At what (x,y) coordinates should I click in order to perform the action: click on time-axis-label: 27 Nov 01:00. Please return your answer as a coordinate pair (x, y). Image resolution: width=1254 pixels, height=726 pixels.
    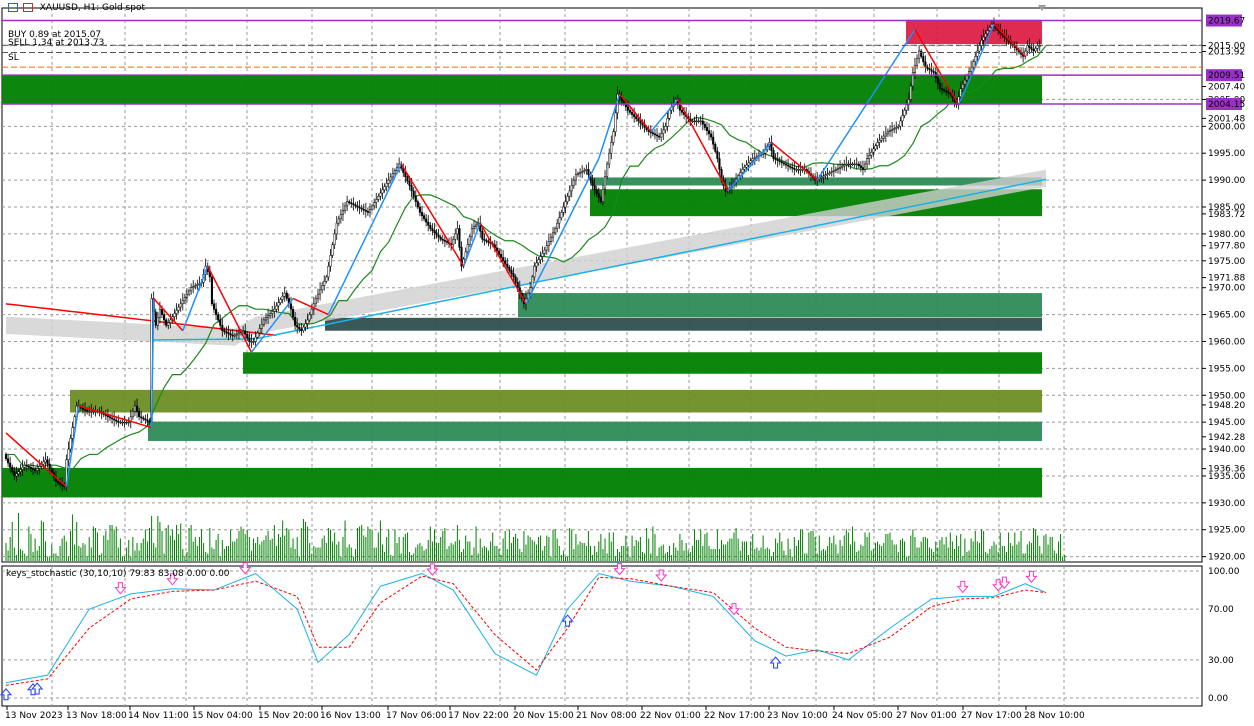
    Looking at the image, I should click on (926, 716).